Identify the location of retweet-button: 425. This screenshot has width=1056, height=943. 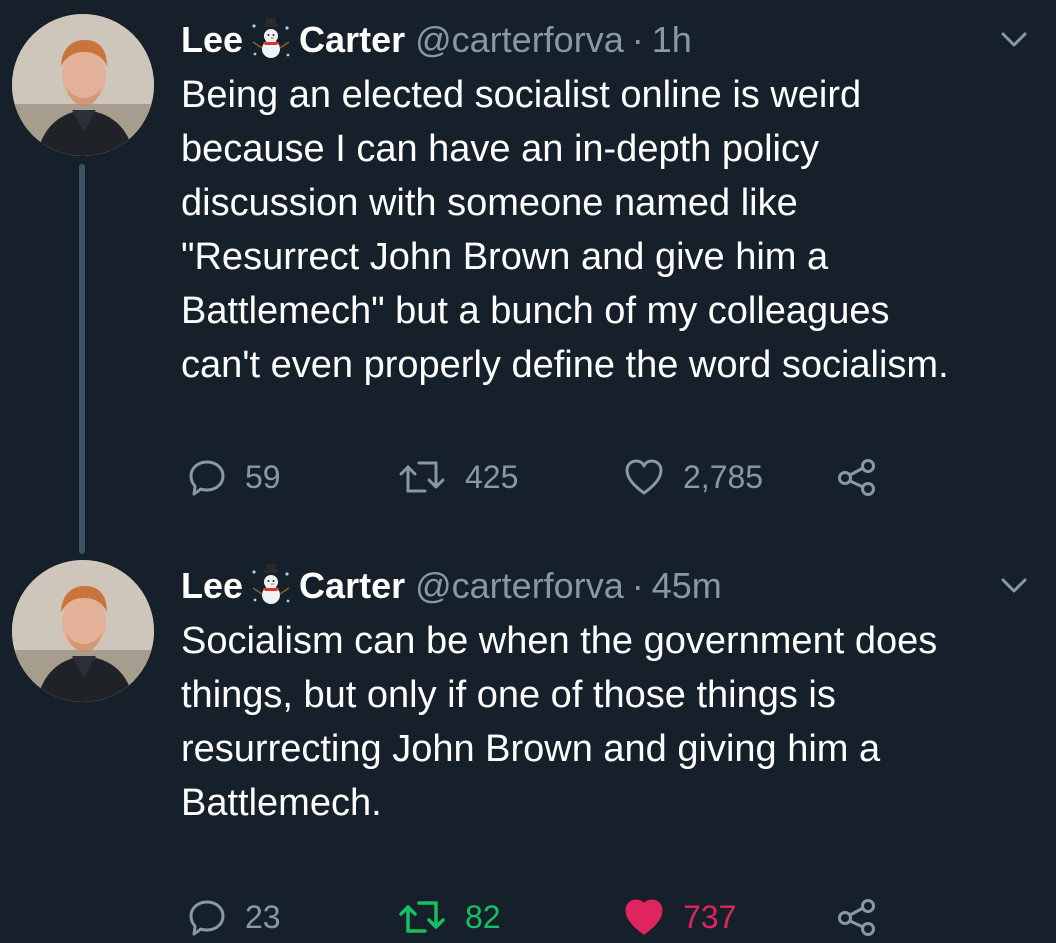
(457, 477).